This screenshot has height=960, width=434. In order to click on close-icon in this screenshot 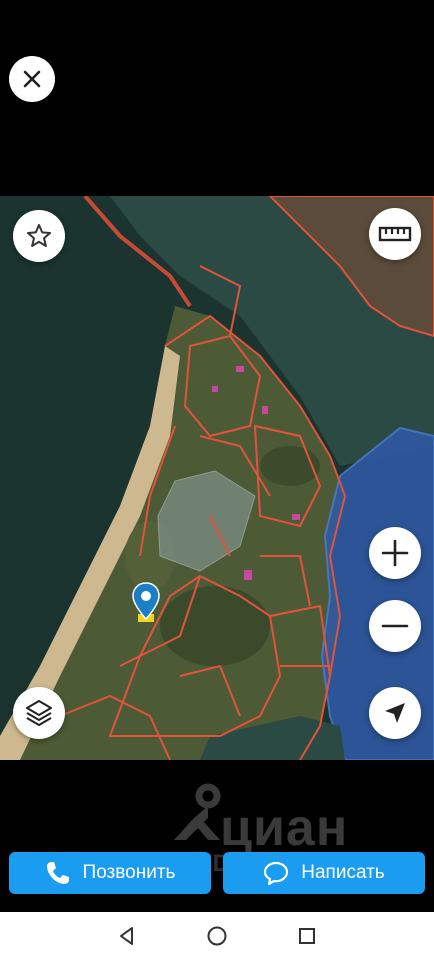, I will do `click(32, 79)`.